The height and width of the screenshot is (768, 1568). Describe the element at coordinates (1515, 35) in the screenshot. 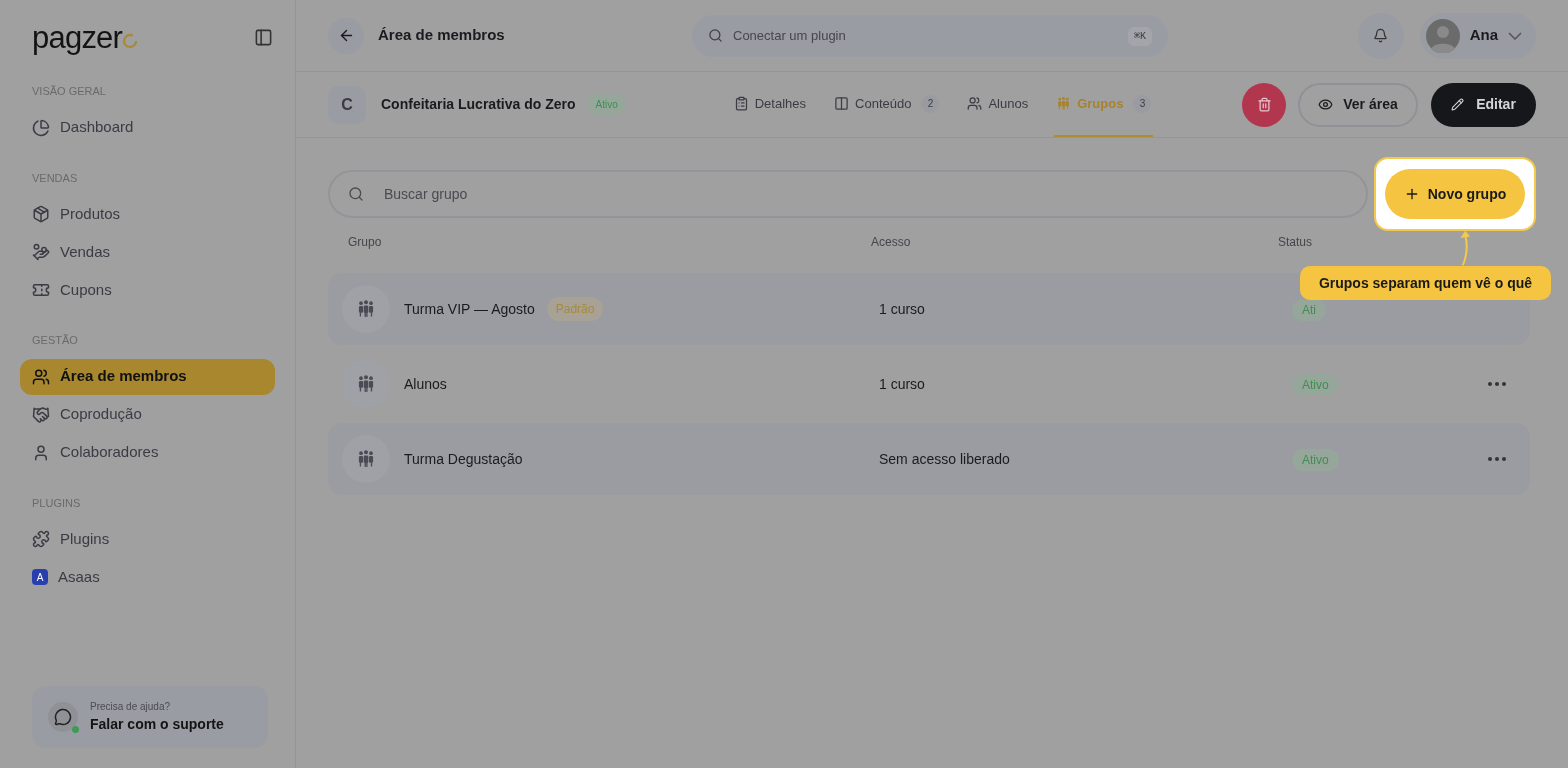

I see `chevron-down-icon` at that location.